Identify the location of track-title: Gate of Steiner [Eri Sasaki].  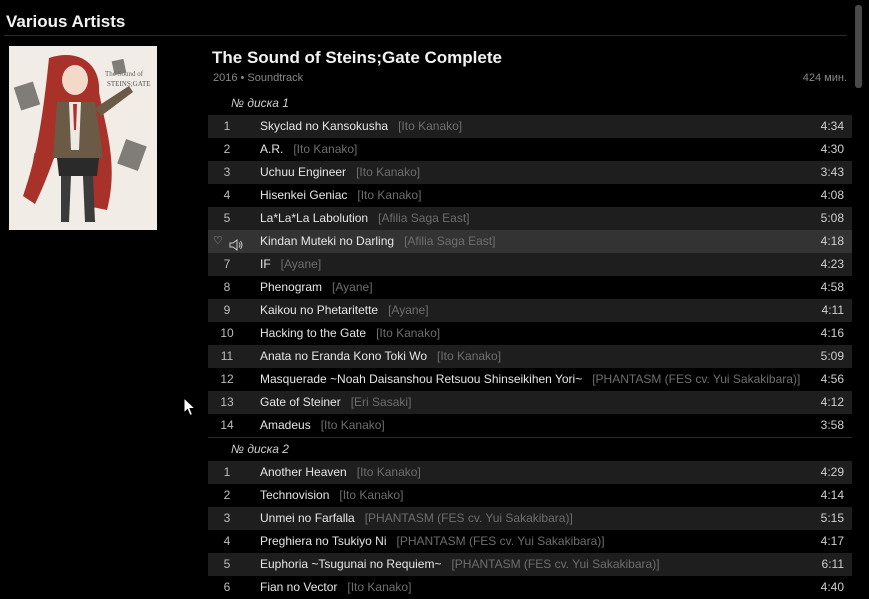
(336, 402).